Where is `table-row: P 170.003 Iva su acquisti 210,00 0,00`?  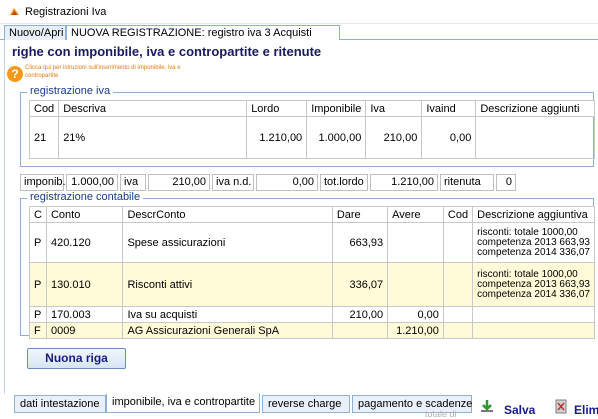
table-row: P 170.003 Iva su acquisti 210,00 0,00 is located at coordinates (312, 314).